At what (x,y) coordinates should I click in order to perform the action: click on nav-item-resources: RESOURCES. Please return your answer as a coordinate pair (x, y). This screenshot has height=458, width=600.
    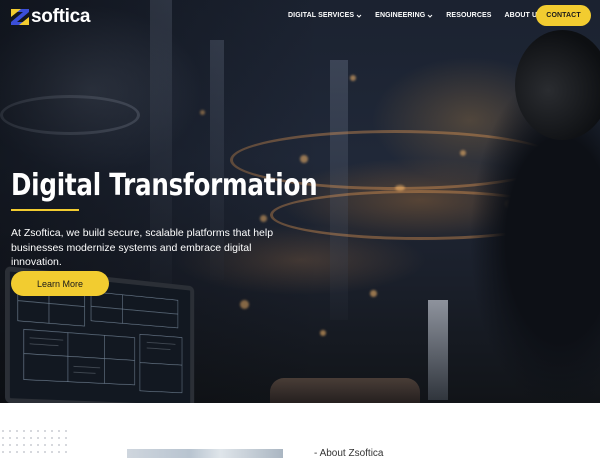
    Looking at the image, I should click on (468, 15).